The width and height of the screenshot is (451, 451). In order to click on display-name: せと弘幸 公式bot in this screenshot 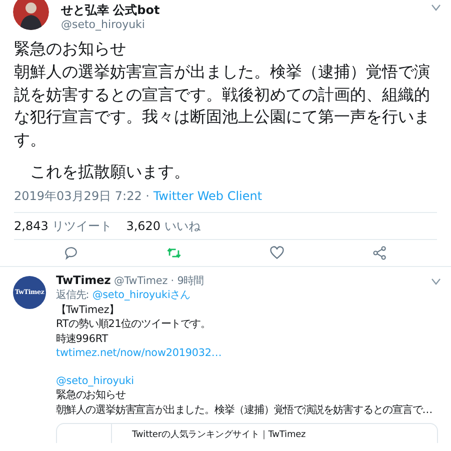, I will do `click(240, 9)`.